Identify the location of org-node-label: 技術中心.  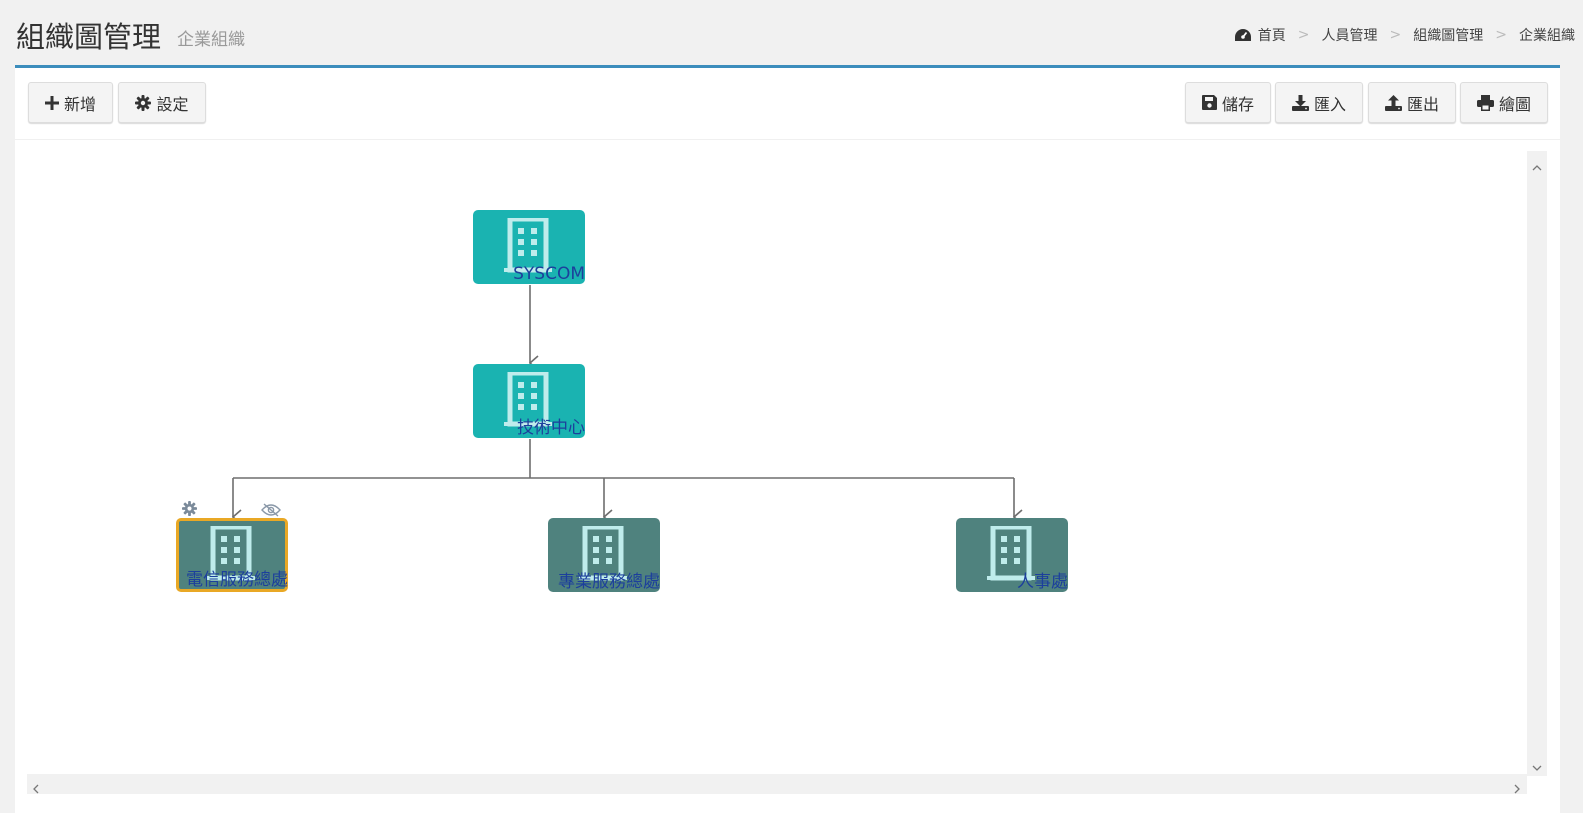
(551, 428).